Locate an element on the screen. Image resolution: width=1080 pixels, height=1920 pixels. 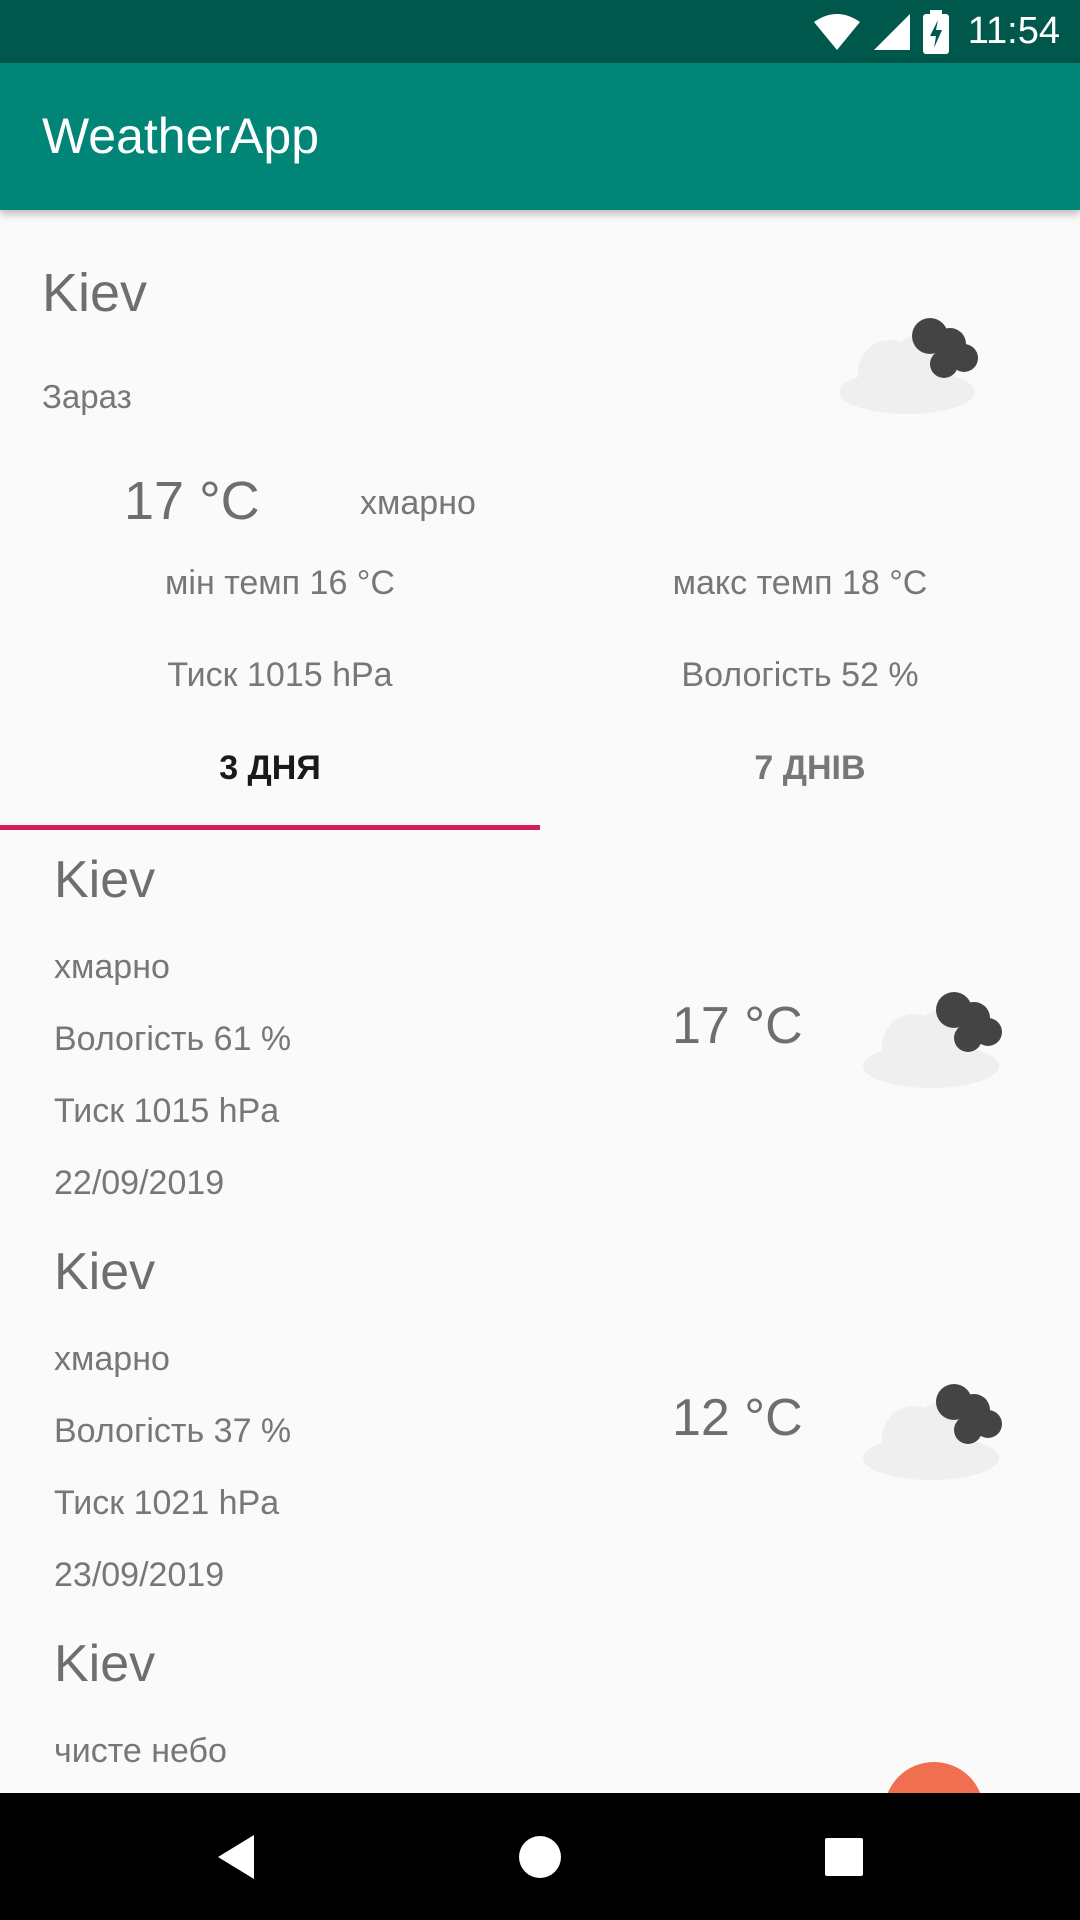
forecast-pressure: Тиск 1021 hPa is located at coordinates (167, 1503).